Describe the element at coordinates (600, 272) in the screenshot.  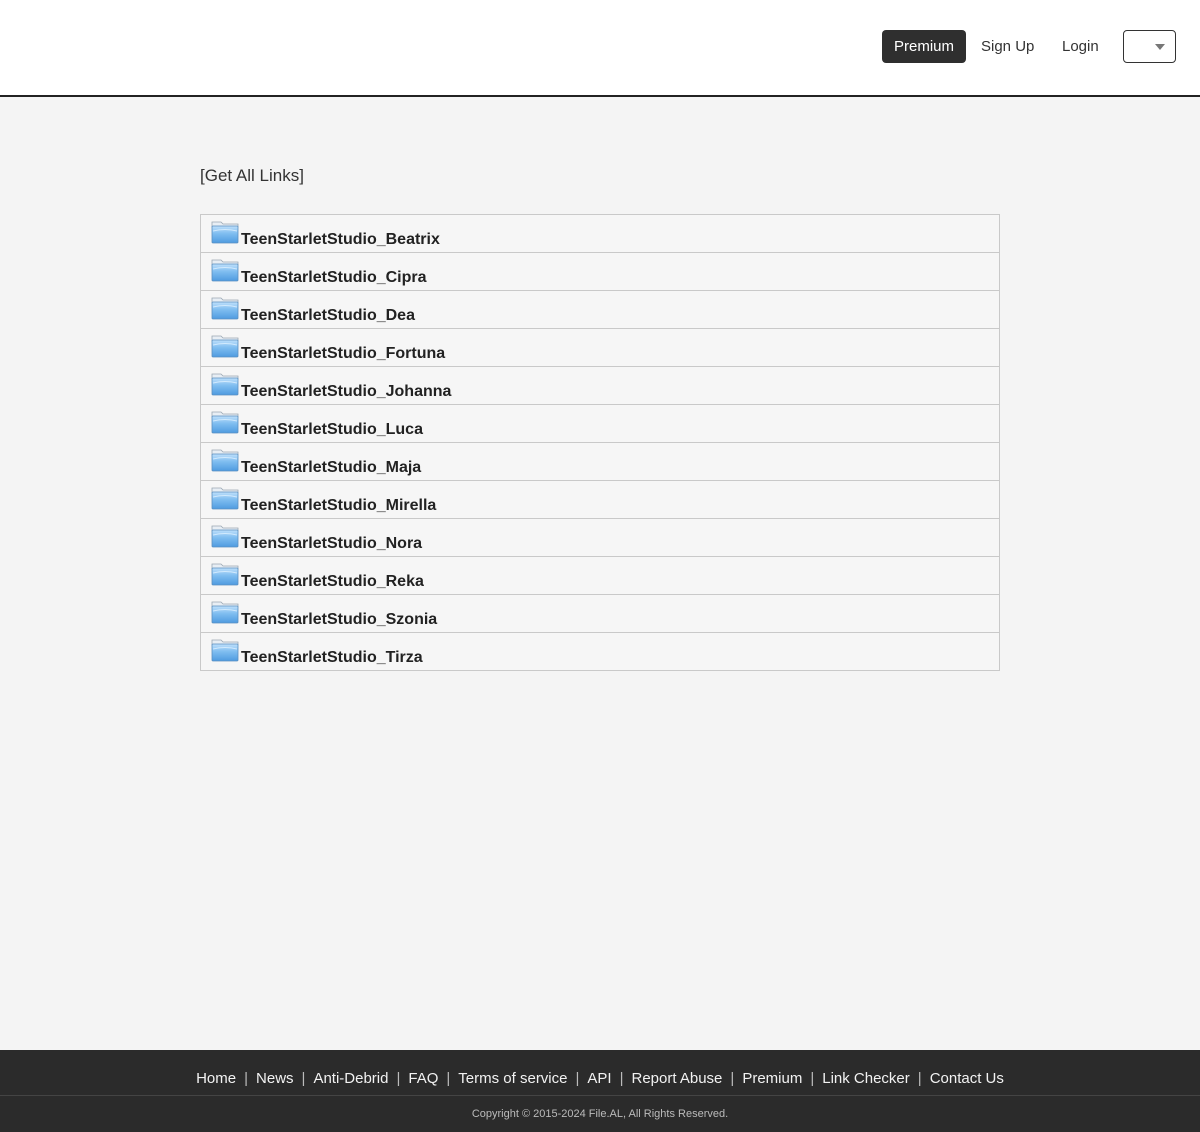
I see `folder-row: TeenStarletStudio_Cipra` at that location.